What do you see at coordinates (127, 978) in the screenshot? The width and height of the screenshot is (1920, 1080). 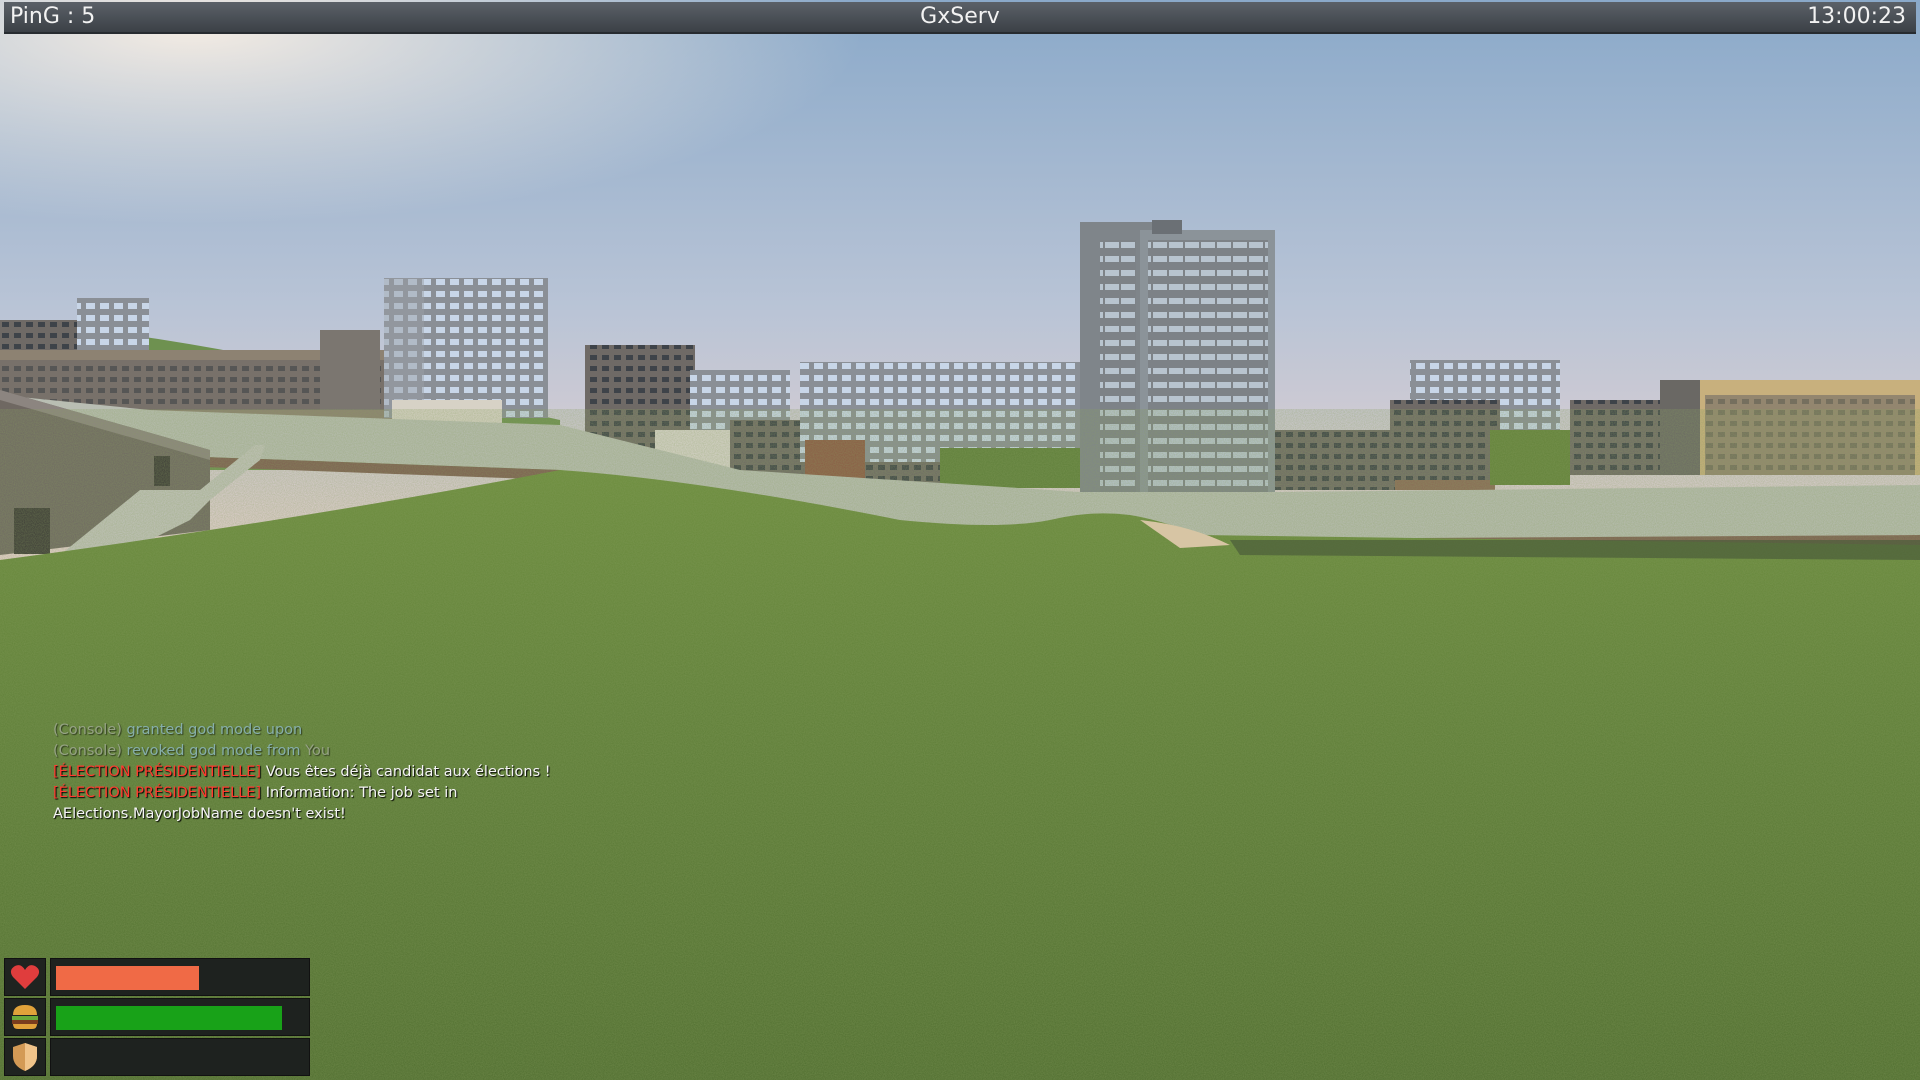 I see `health-bar-fill` at bounding box center [127, 978].